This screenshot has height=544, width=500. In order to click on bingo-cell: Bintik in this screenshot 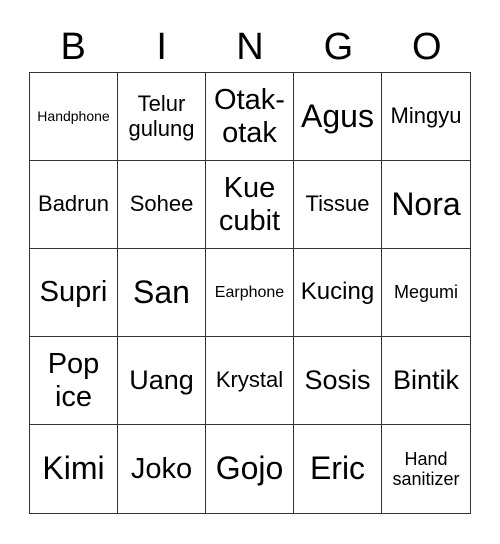, I will do `click(426, 381)`.